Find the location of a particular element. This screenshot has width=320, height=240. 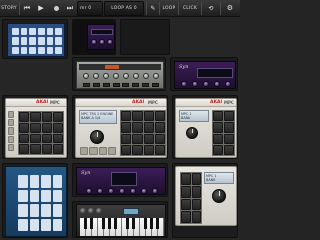

slot-drum-machine is located at coordinates (119, 74).